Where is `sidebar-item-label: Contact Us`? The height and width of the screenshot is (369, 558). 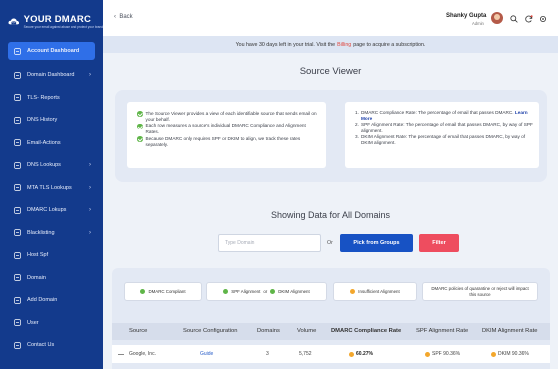
sidebar-item-label: Contact Us is located at coordinates (41, 345).